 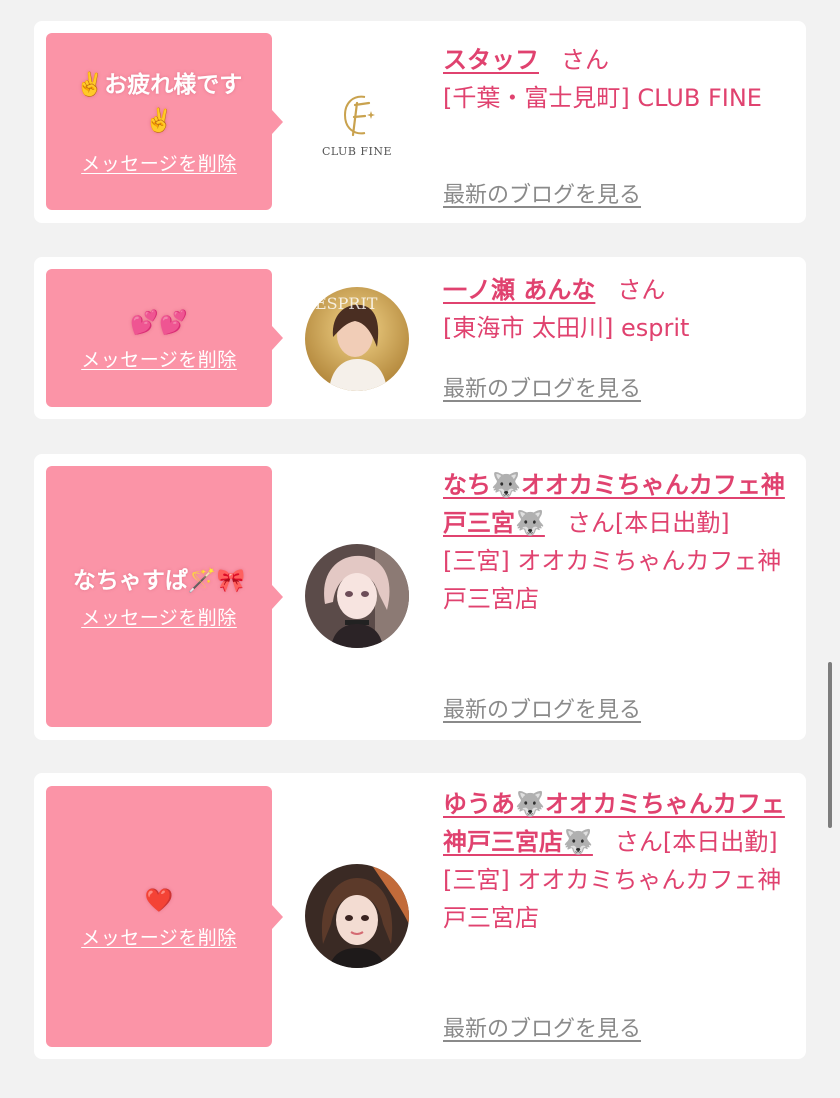 I want to click on sender-info: 一ノ瀬 あんな さん [東海市 太田川] esprit, so click(x=619, y=309).